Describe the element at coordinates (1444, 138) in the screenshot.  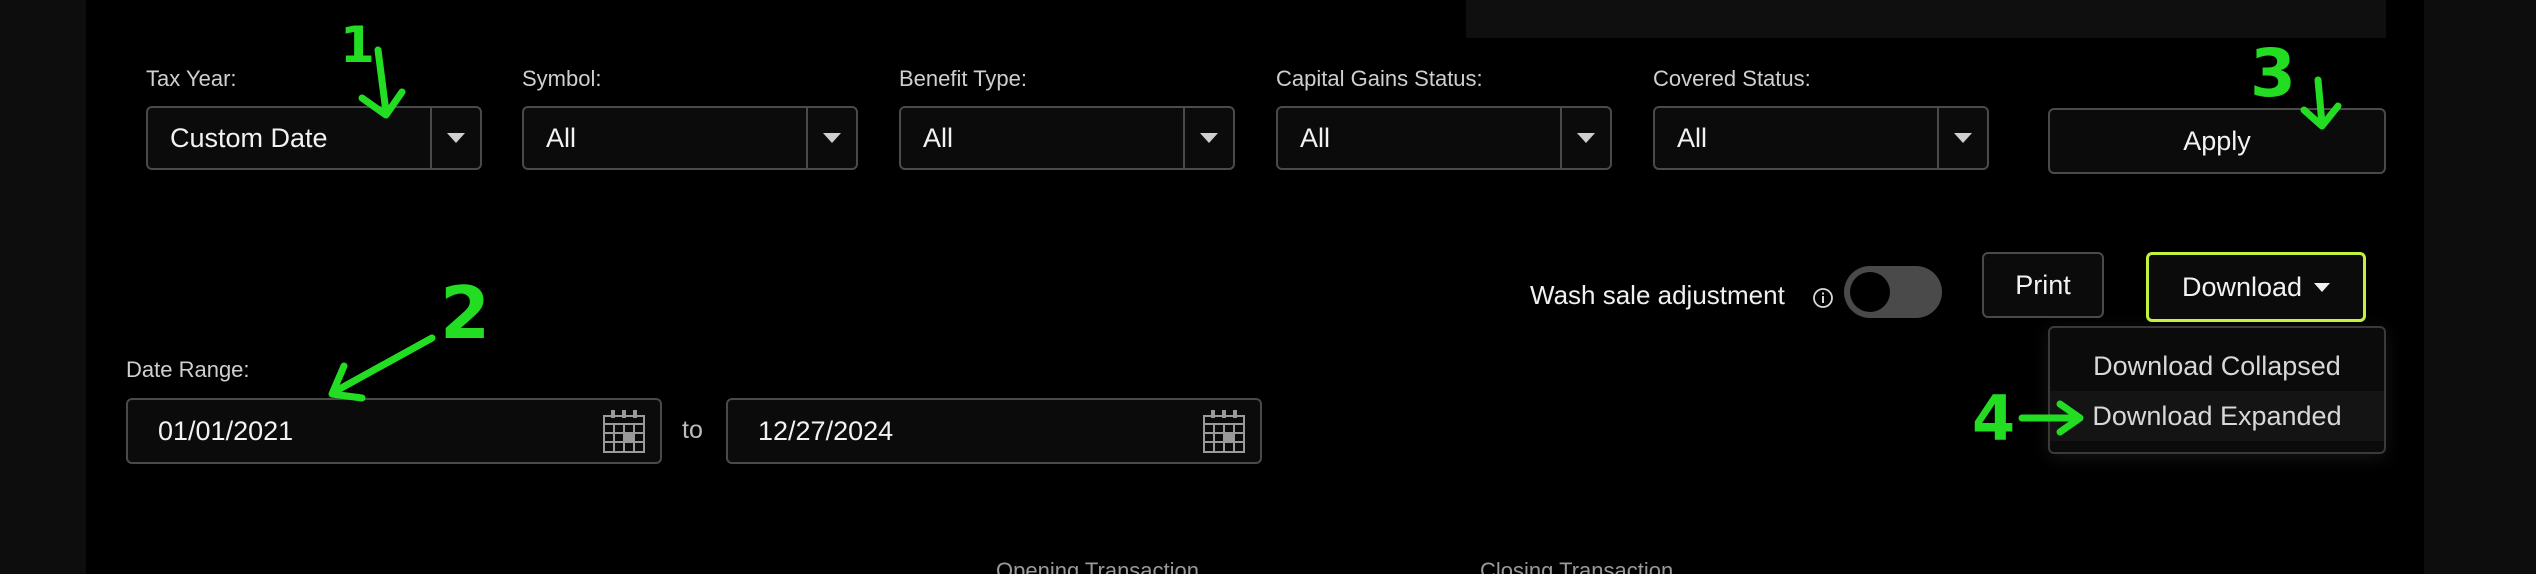
I see `capital-gains-status-select: All` at that location.